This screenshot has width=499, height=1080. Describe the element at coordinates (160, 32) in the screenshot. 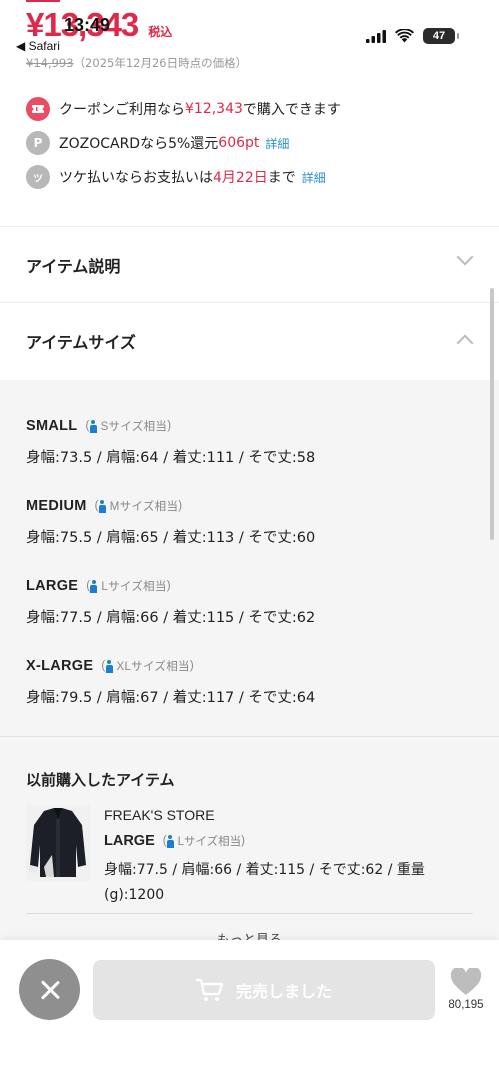

I see `tax-label: 税込` at that location.